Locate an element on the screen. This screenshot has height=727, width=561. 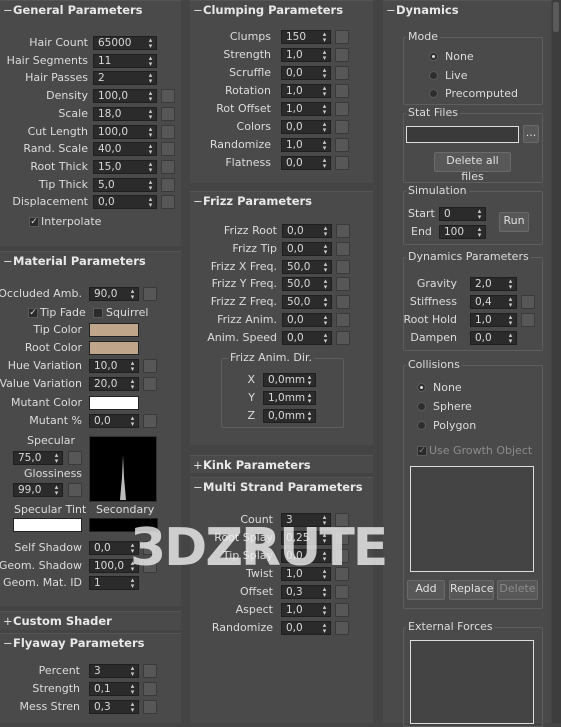
stat-files-path-input is located at coordinates (462, 134).